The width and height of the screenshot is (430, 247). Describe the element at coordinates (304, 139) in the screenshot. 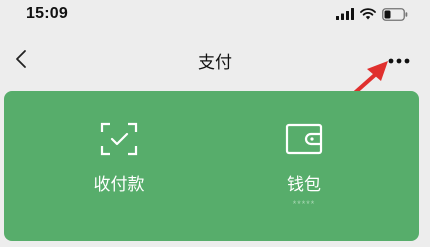

I see `wallet-icon` at that location.